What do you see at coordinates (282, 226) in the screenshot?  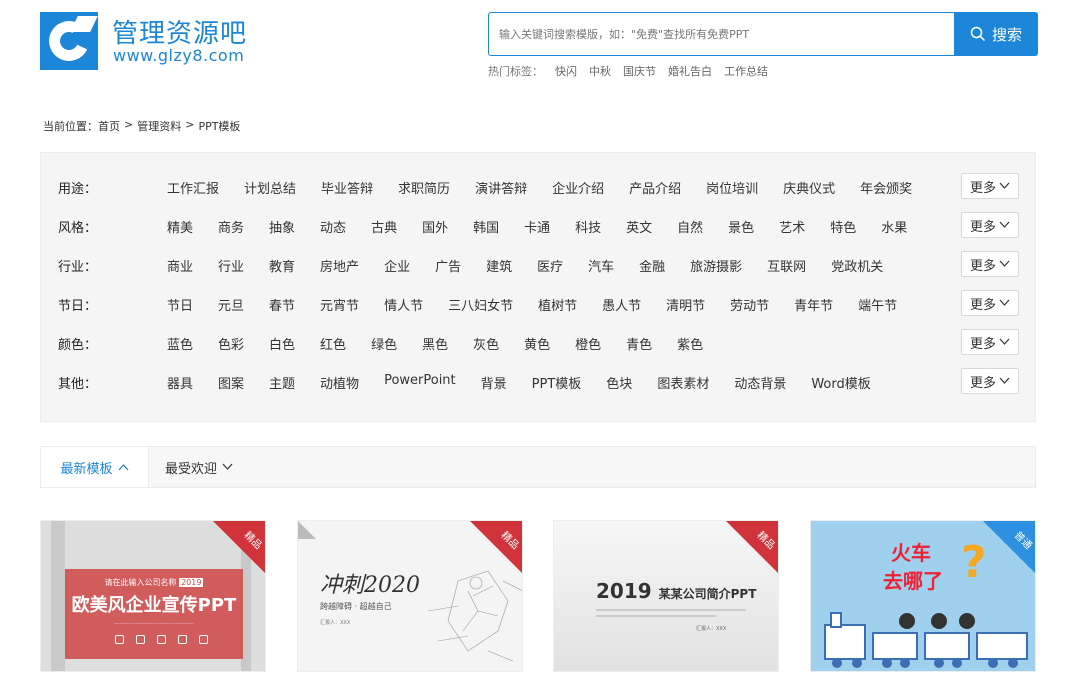 I see `filter-option: 抽象` at bounding box center [282, 226].